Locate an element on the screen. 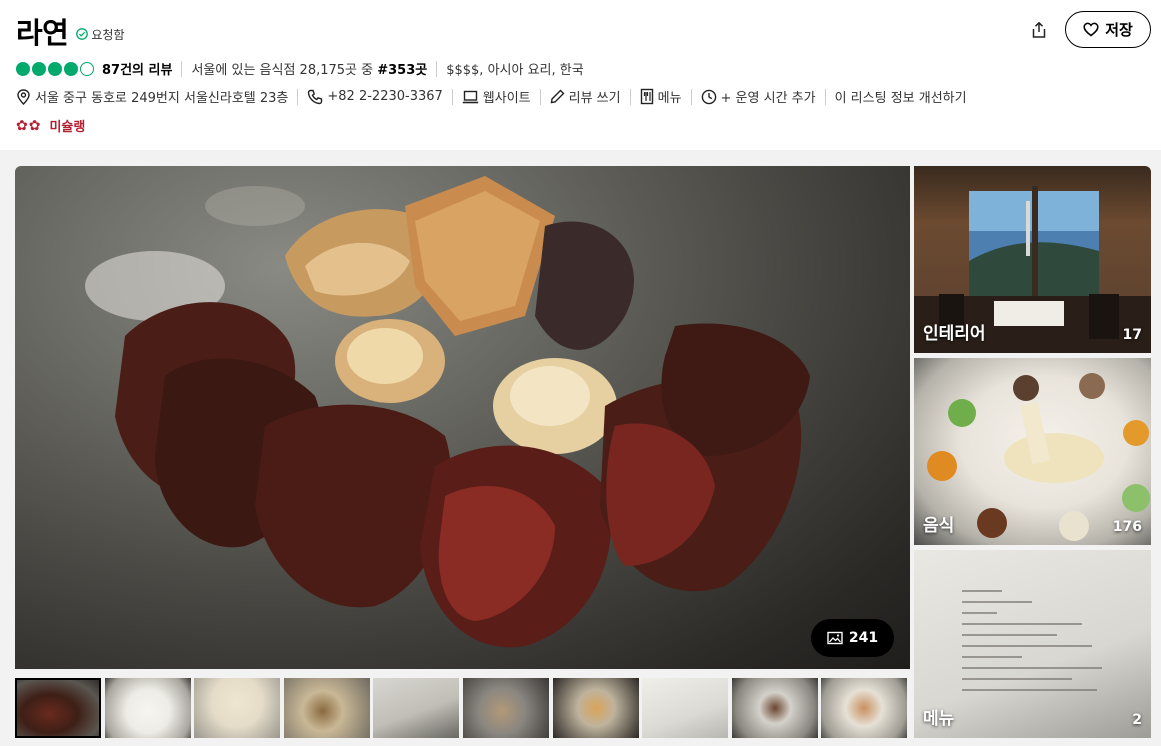  tile-count-menu: 2 is located at coordinates (1137, 720).